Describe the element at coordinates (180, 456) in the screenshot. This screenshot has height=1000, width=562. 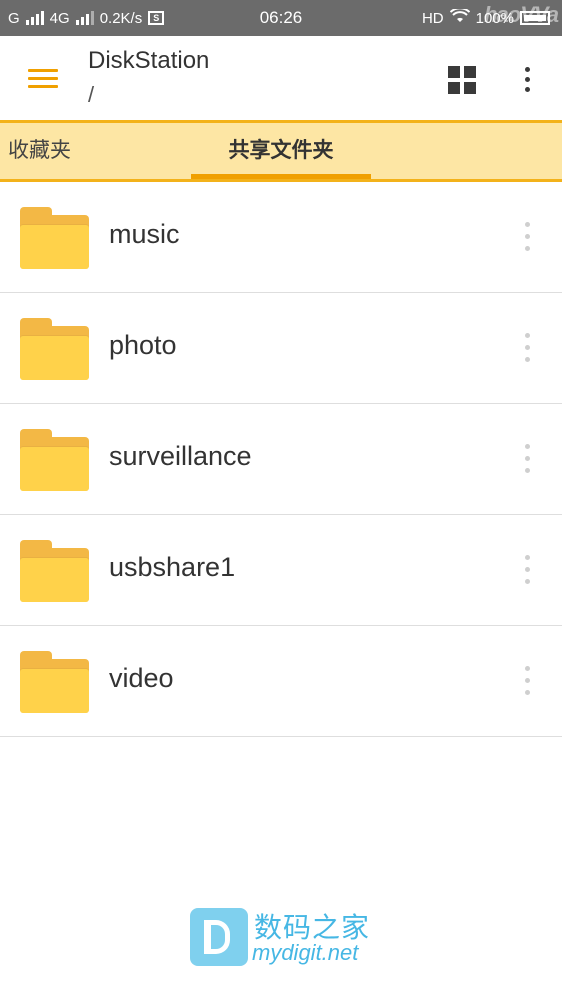
I see `folder-name: surveillance` at that location.